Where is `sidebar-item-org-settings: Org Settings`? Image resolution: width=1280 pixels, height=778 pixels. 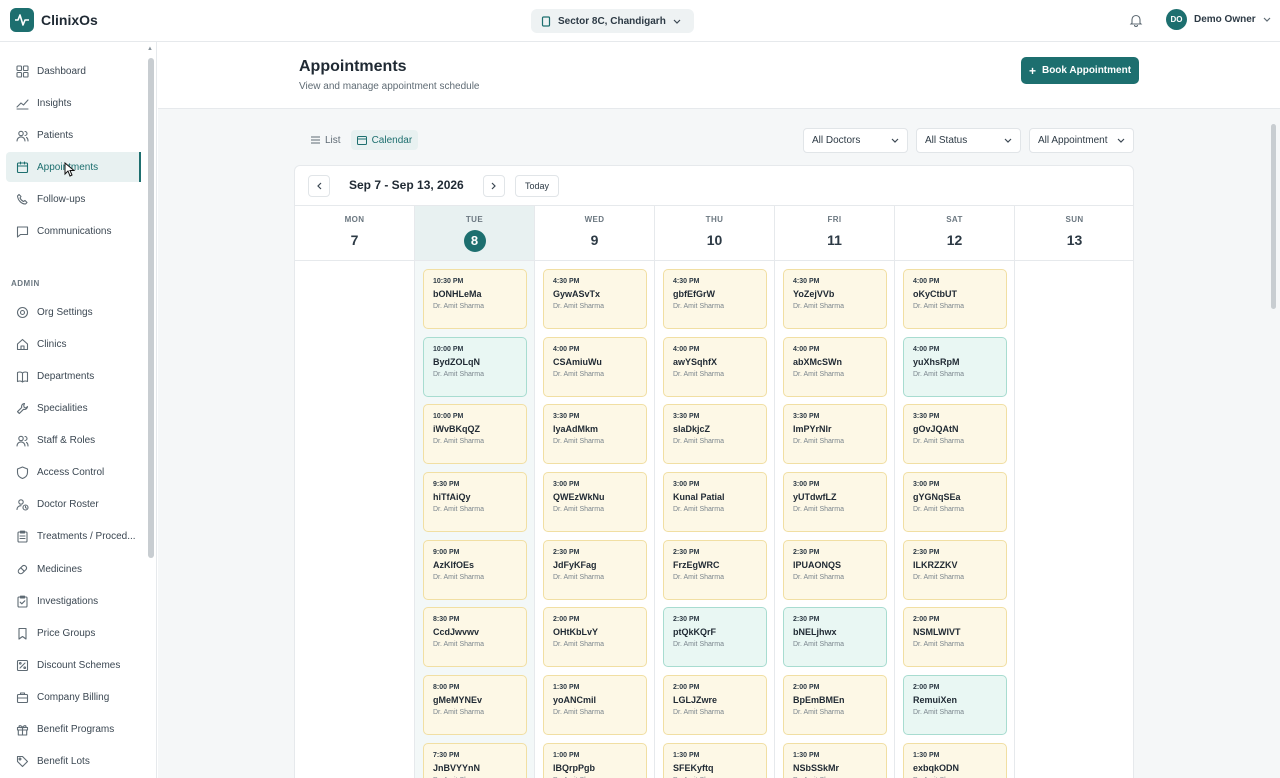
sidebar-item-org-settings: Org Settings is located at coordinates (73, 312).